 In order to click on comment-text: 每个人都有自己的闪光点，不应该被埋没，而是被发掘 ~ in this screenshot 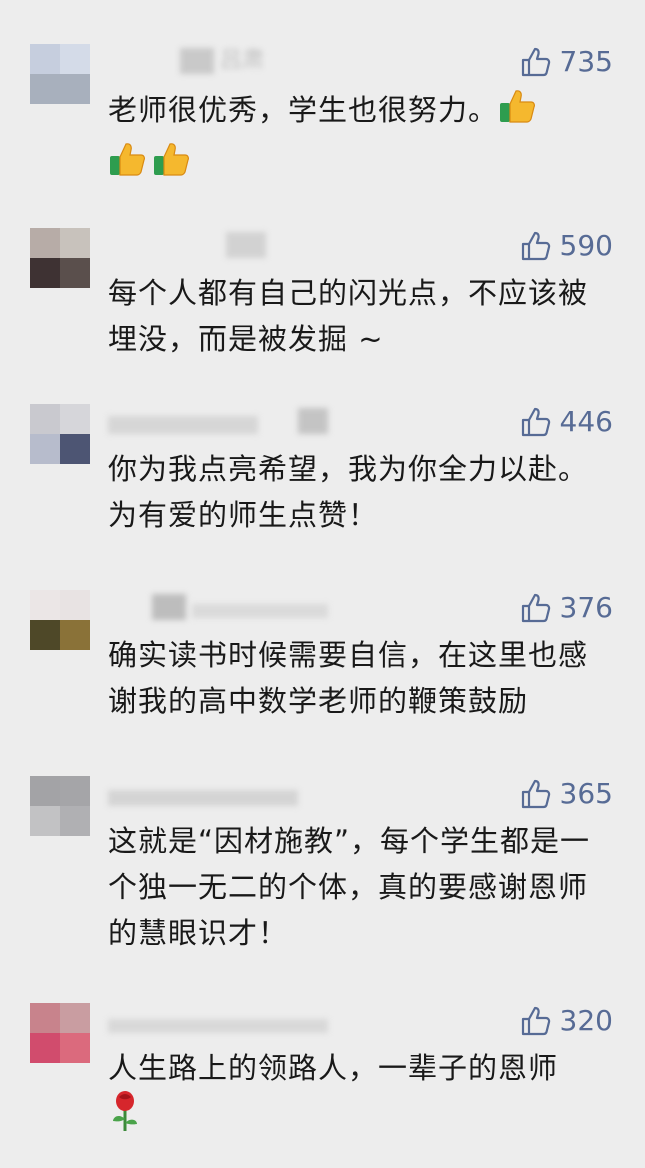, I will do `click(348, 316)`.